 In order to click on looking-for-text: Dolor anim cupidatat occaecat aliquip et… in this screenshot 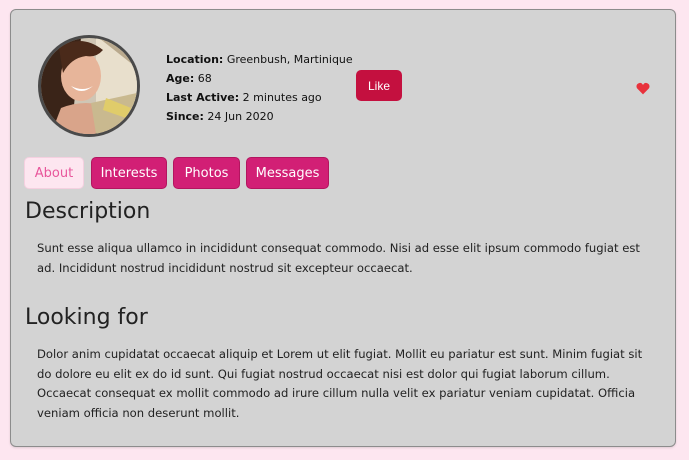, I will do `click(340, 383)`.